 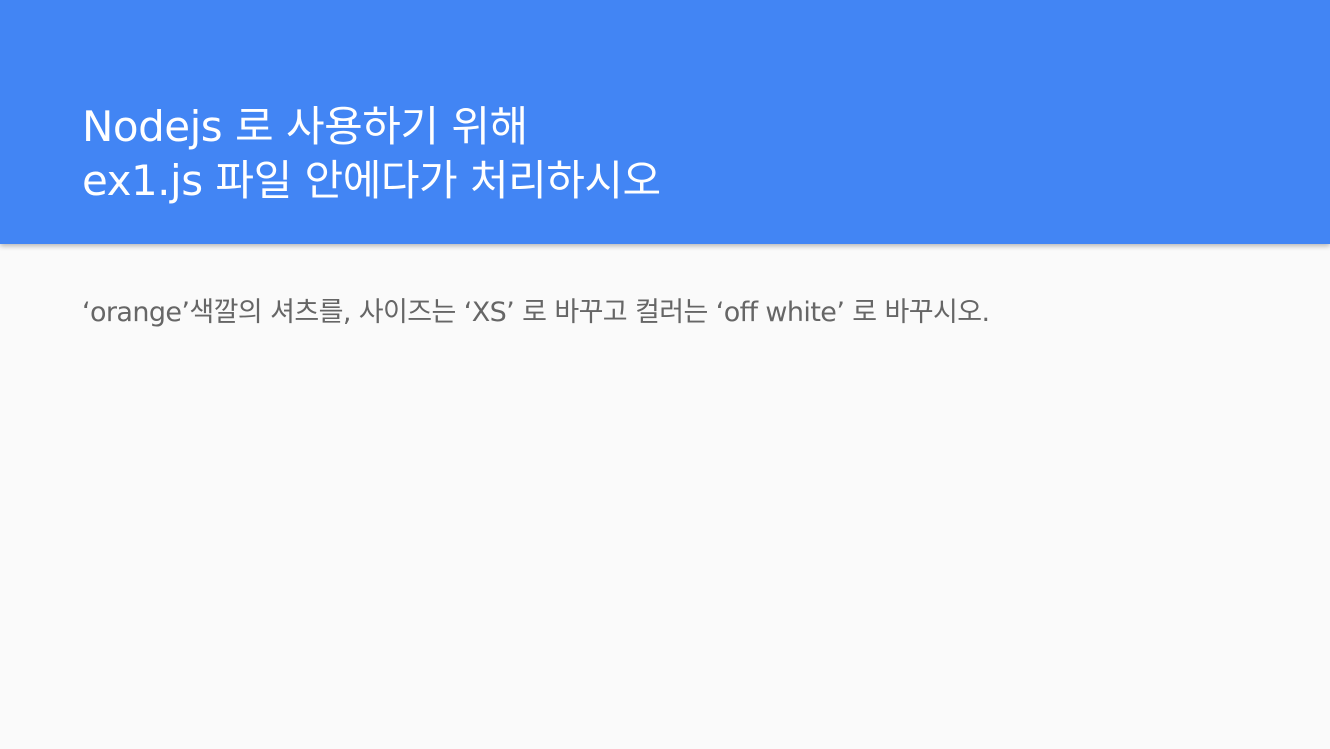 I want to click on slide-title-line-1: Nodejs 로 사용하기 위해, so click(x=305, y=126).